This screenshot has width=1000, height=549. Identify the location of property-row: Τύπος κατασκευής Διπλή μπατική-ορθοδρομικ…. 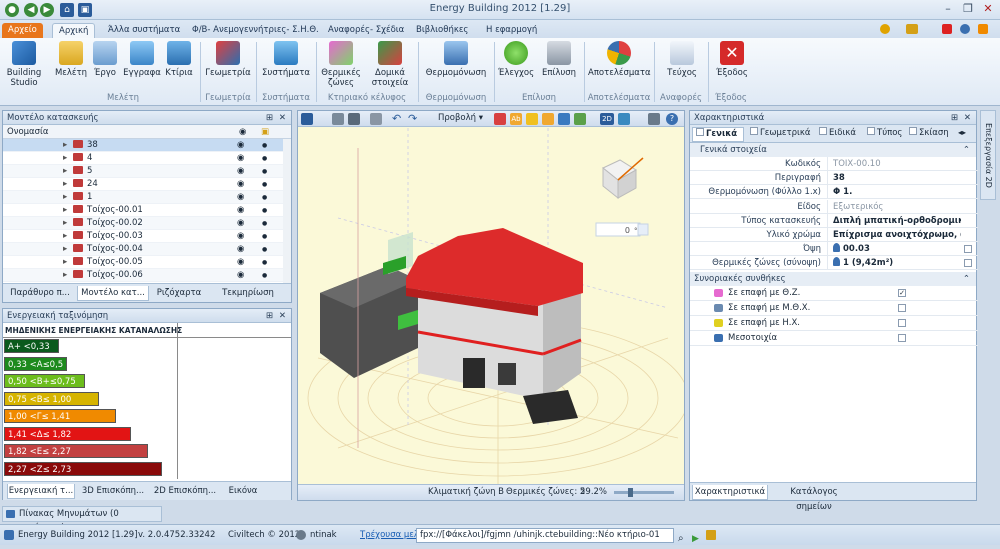
(834, 220).